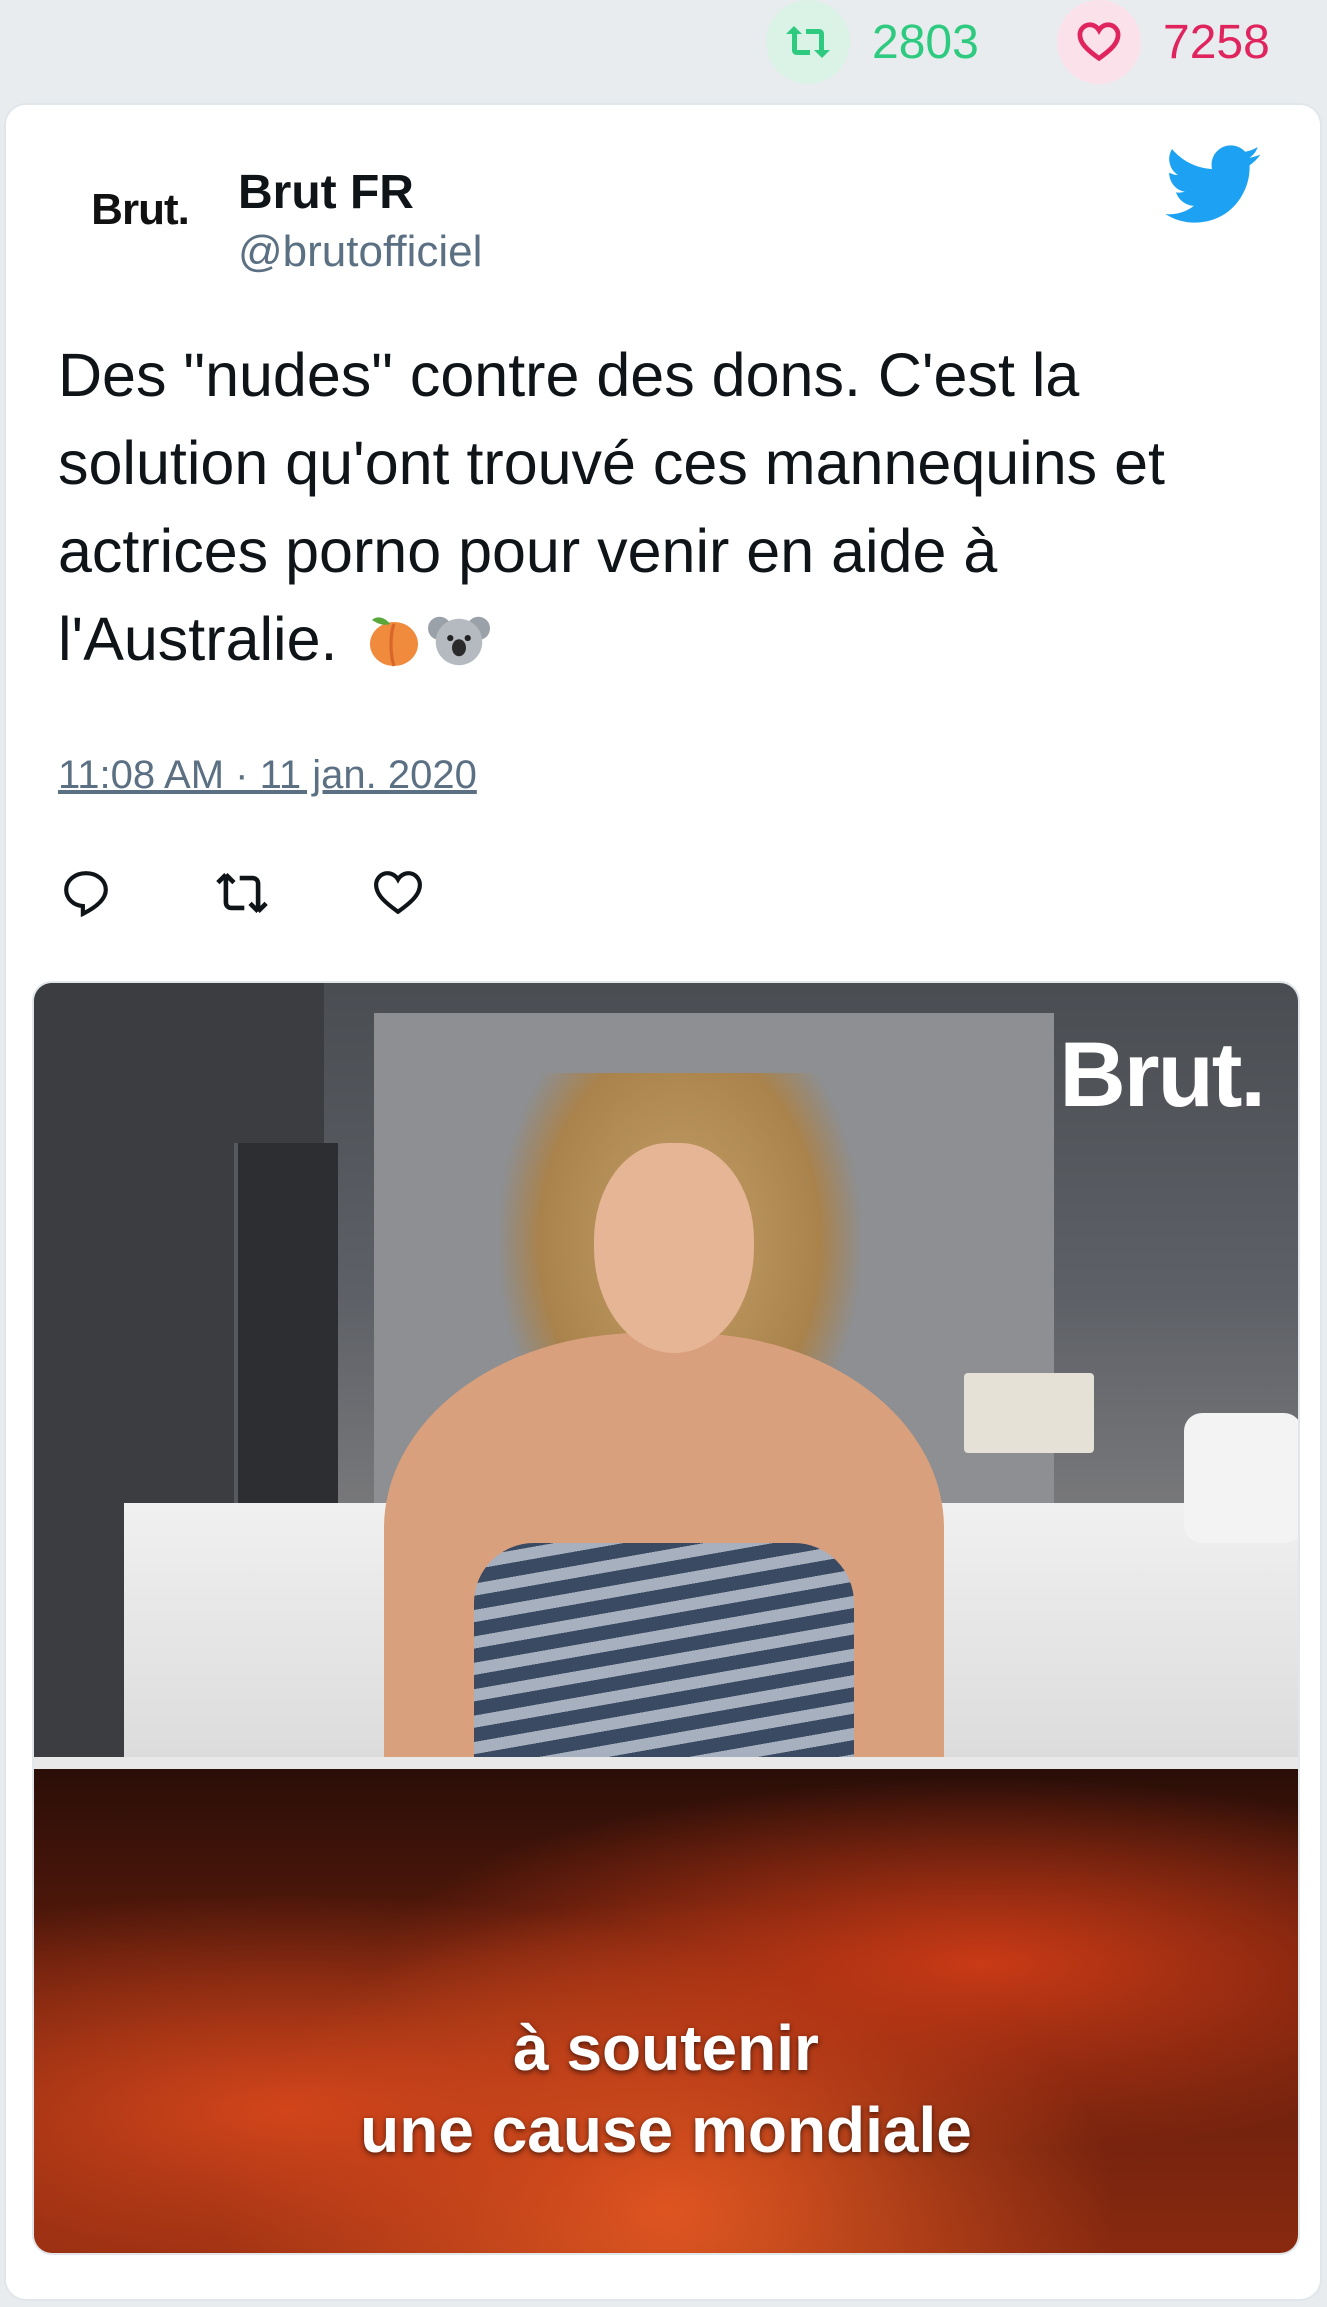 This screenshot has height=2307, width=1327. I want to click on koala-emoji-icon, so click(459, 649).